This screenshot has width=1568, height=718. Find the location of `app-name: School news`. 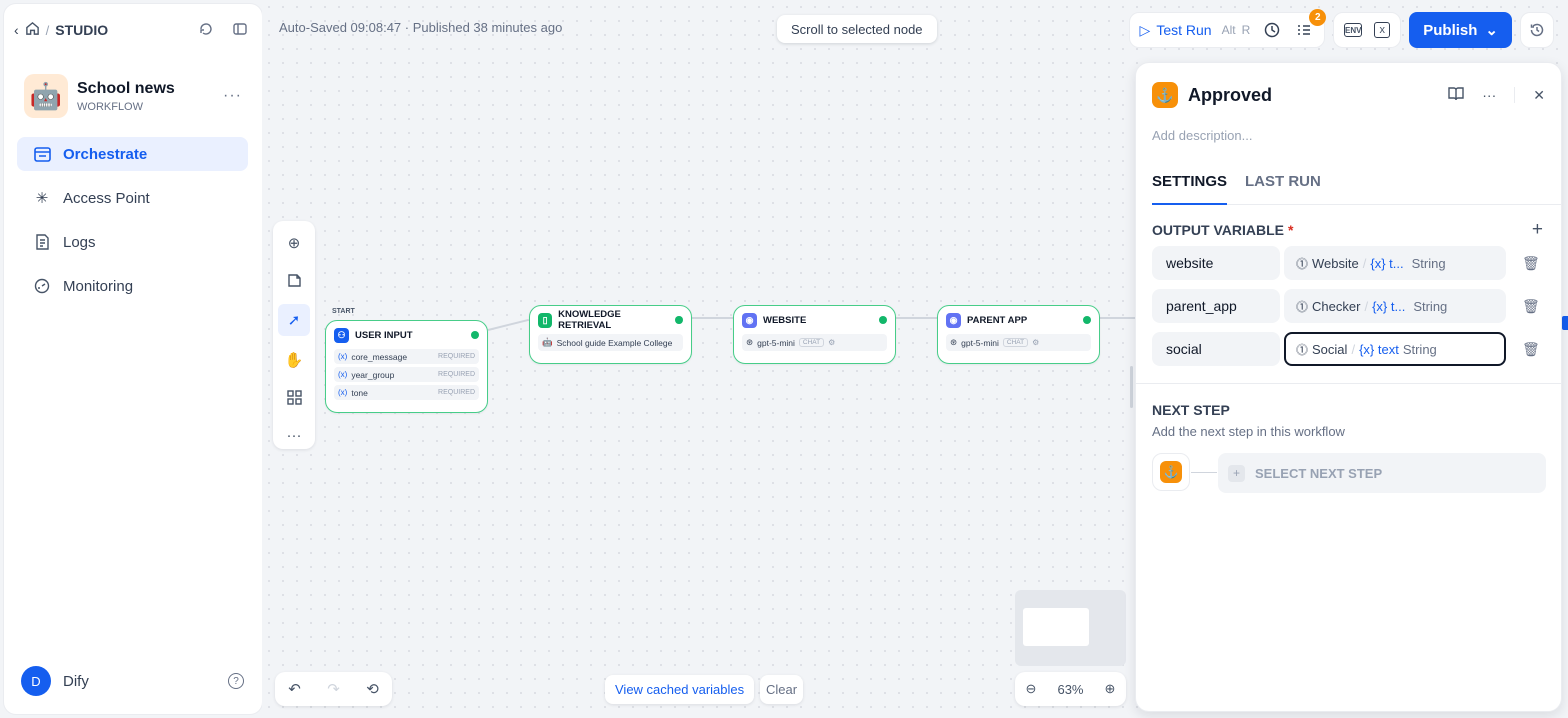

app-name: School news is located at coordinates (126, 88).